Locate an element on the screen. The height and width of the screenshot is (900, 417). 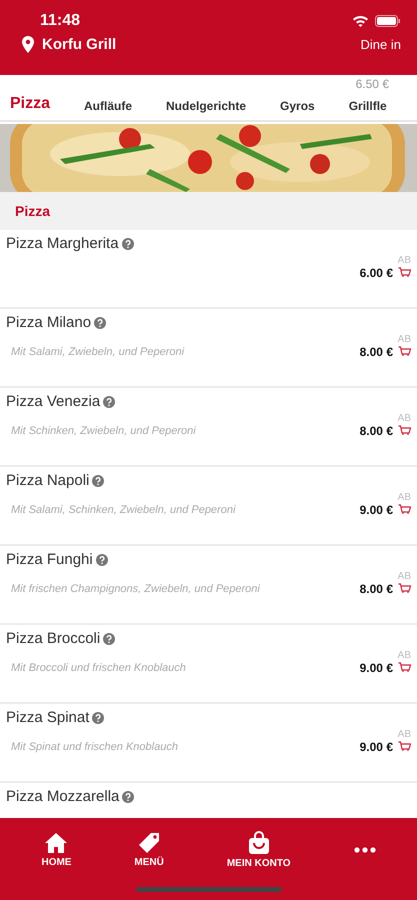
item-name: Pizza Milano is located at coordinates (49, 322).